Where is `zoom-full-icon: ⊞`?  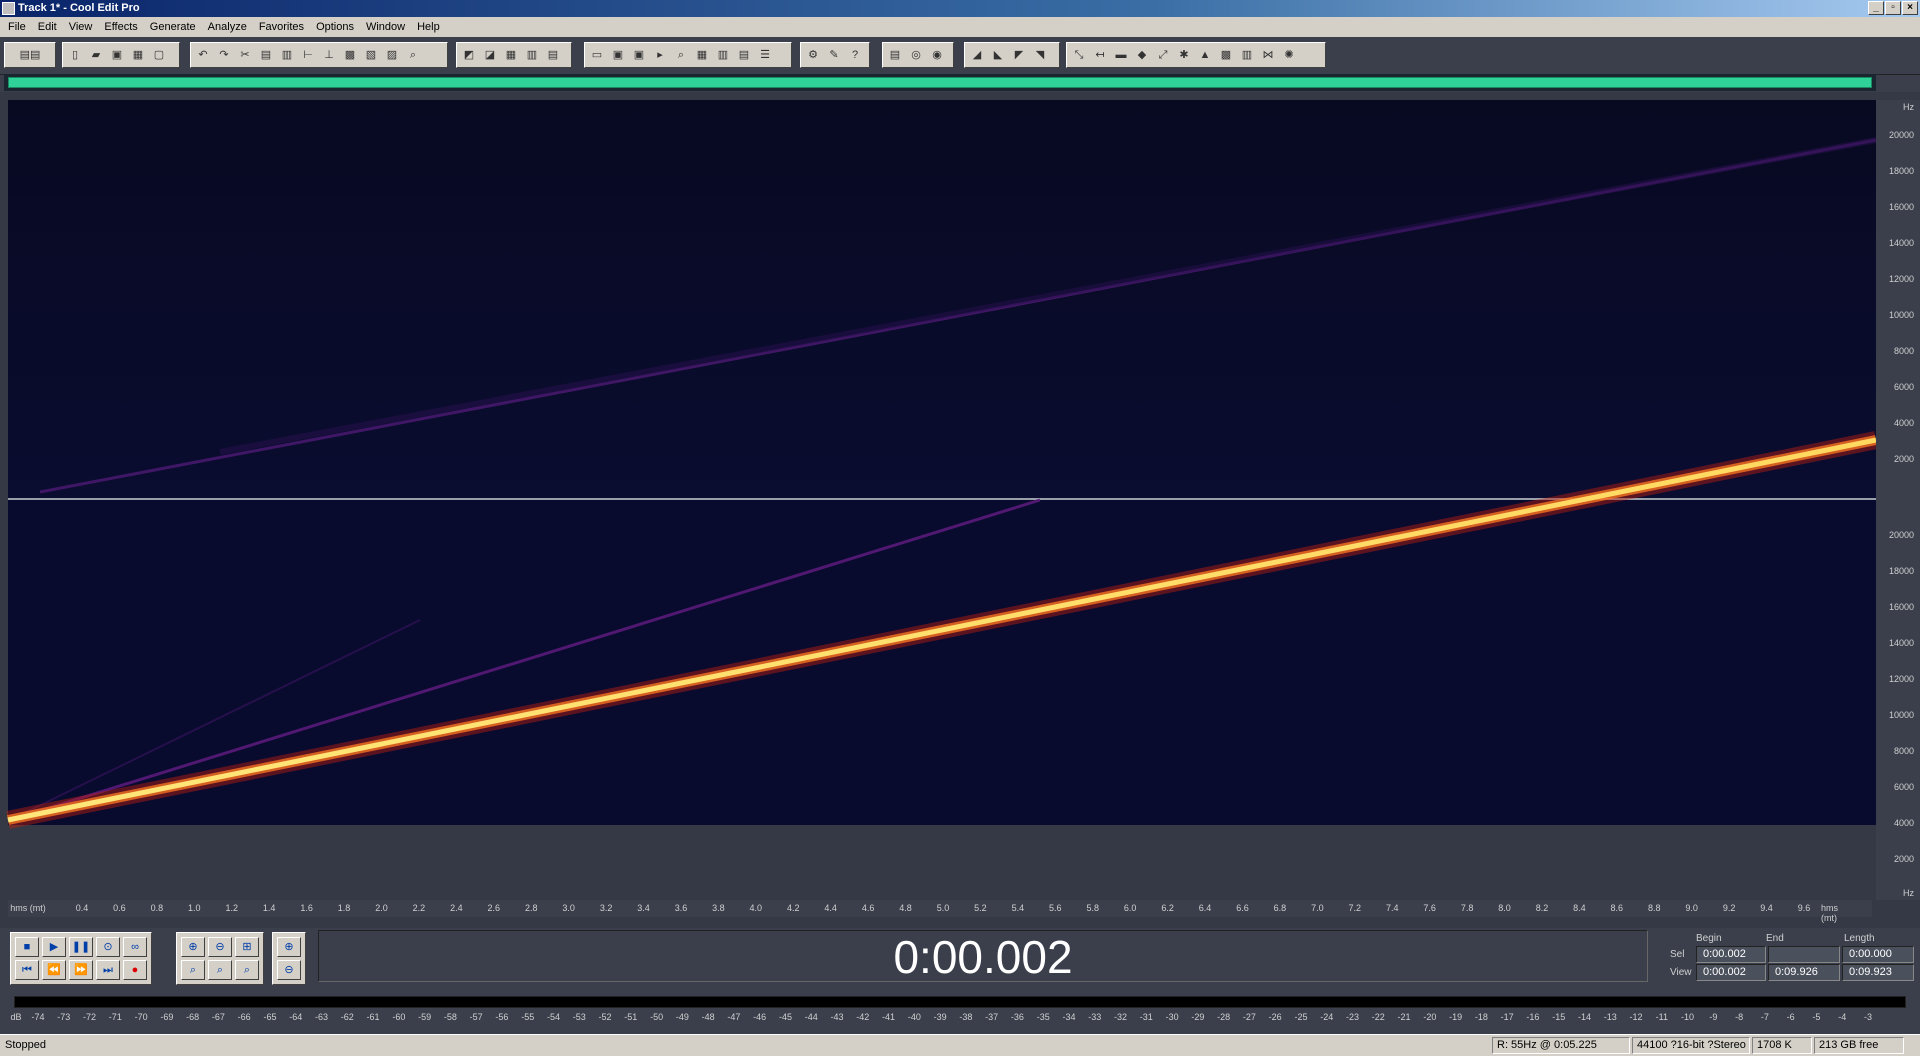 zoom-full-icon: ⊞ is located at coordinates (247, 947).